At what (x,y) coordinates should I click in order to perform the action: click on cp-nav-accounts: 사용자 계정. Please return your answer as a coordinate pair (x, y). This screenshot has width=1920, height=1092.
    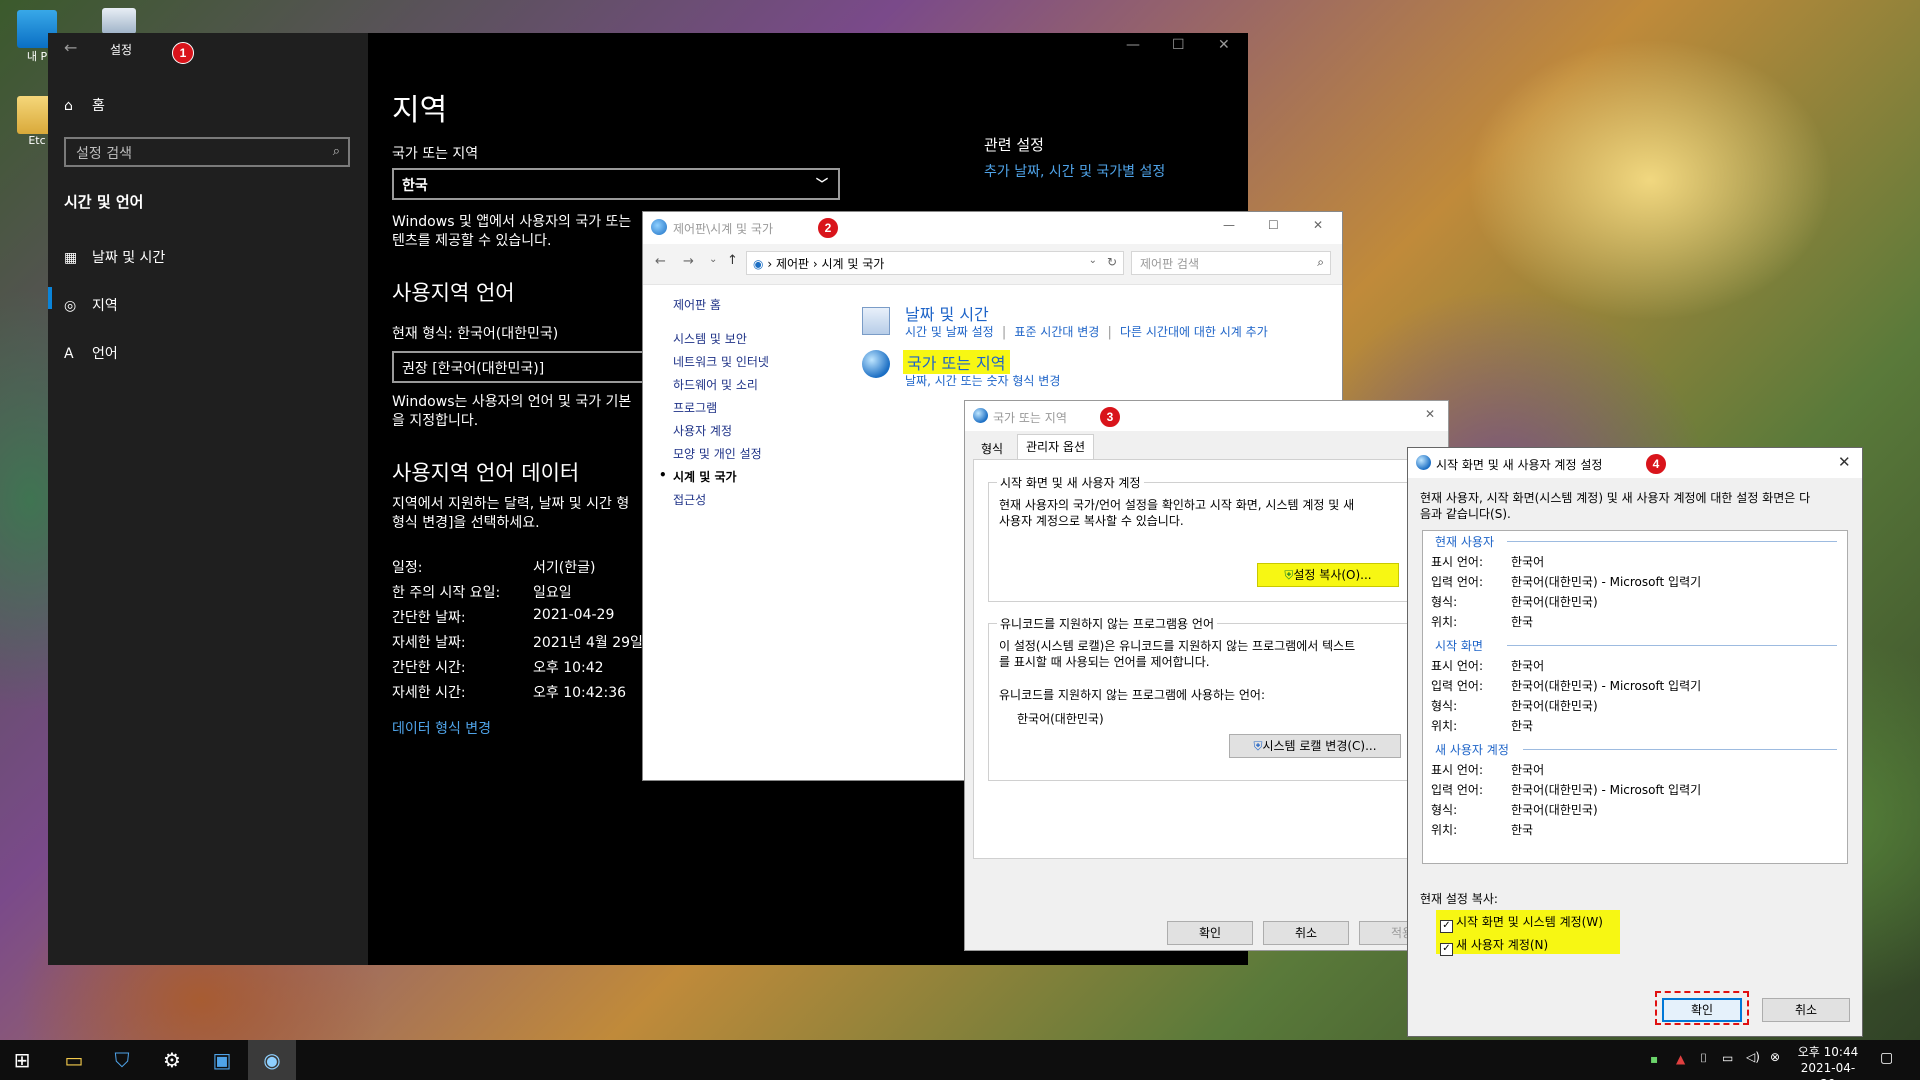
    Looking at the image, I should click on (702, 430).